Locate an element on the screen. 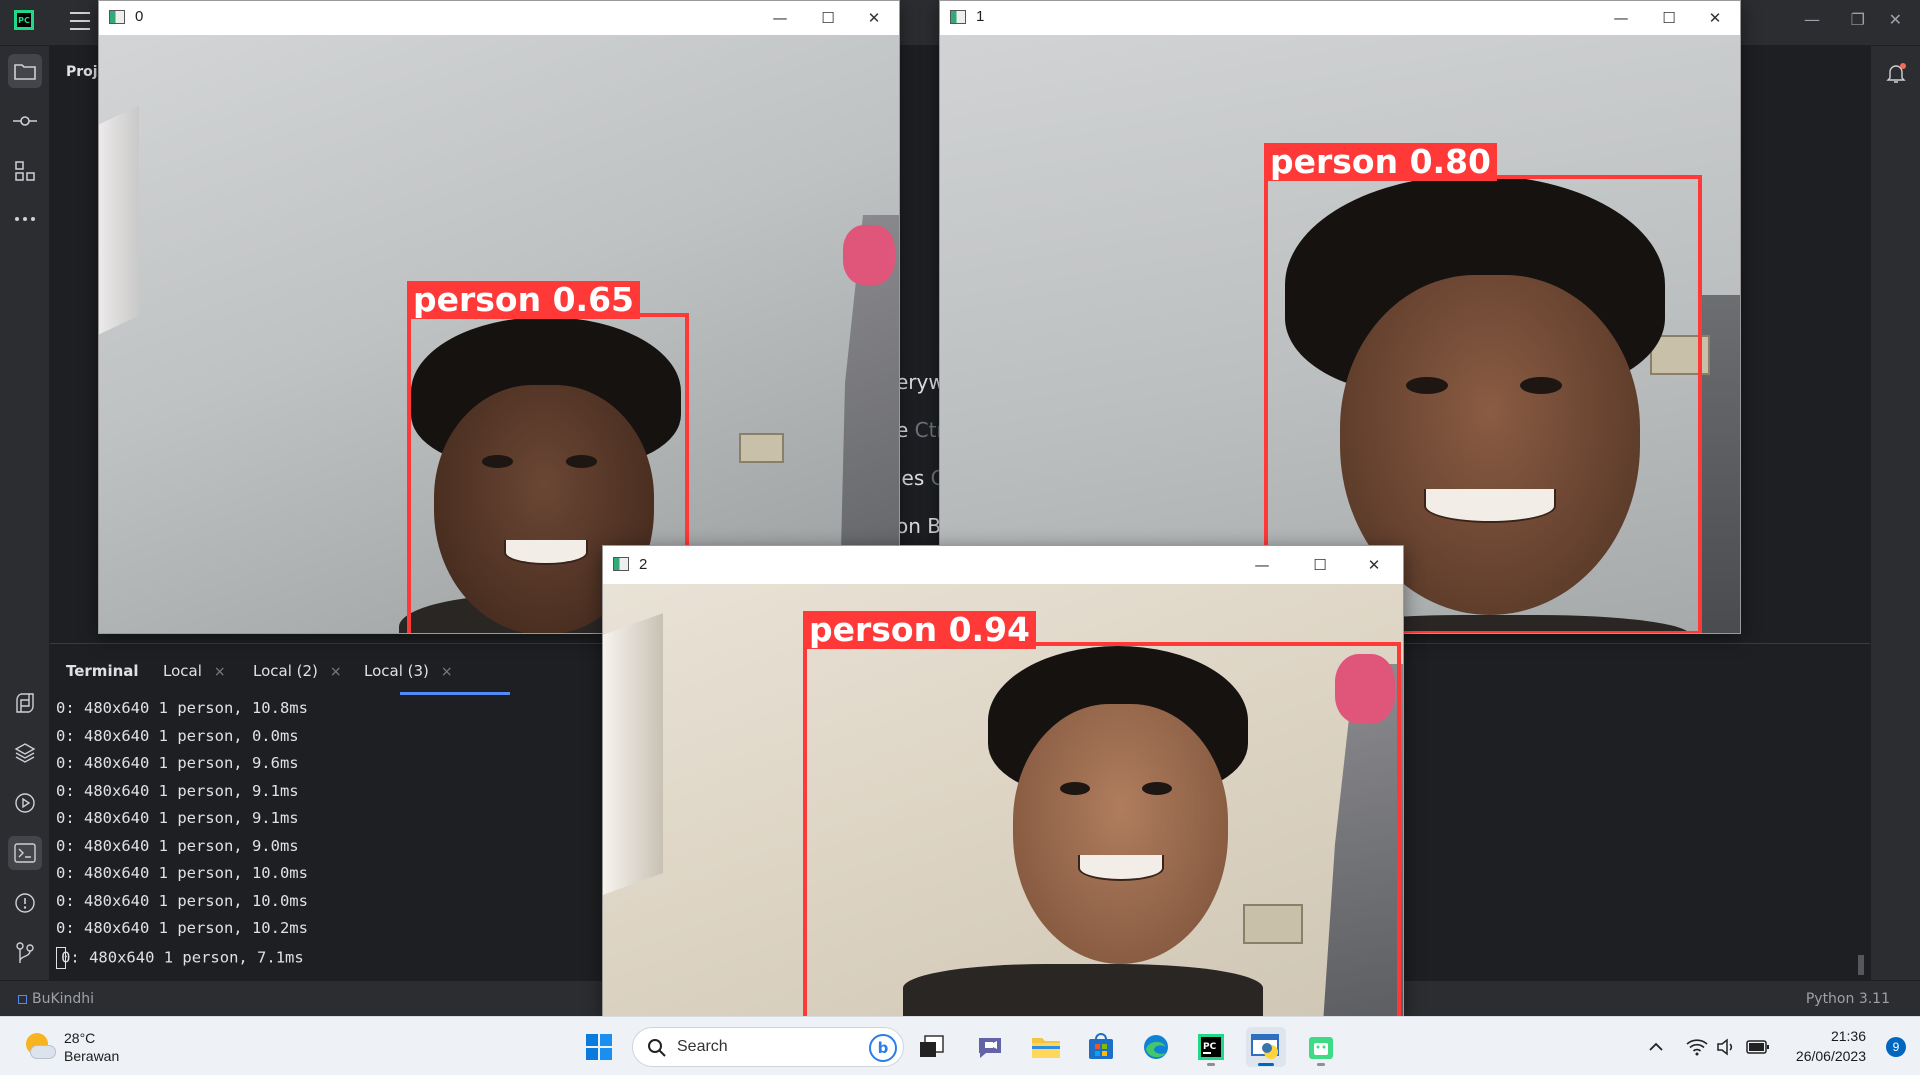 This screenshot has width=1920, height=1075. status-interpreter: Python 3.11 is located at coordinates (1848, 999).